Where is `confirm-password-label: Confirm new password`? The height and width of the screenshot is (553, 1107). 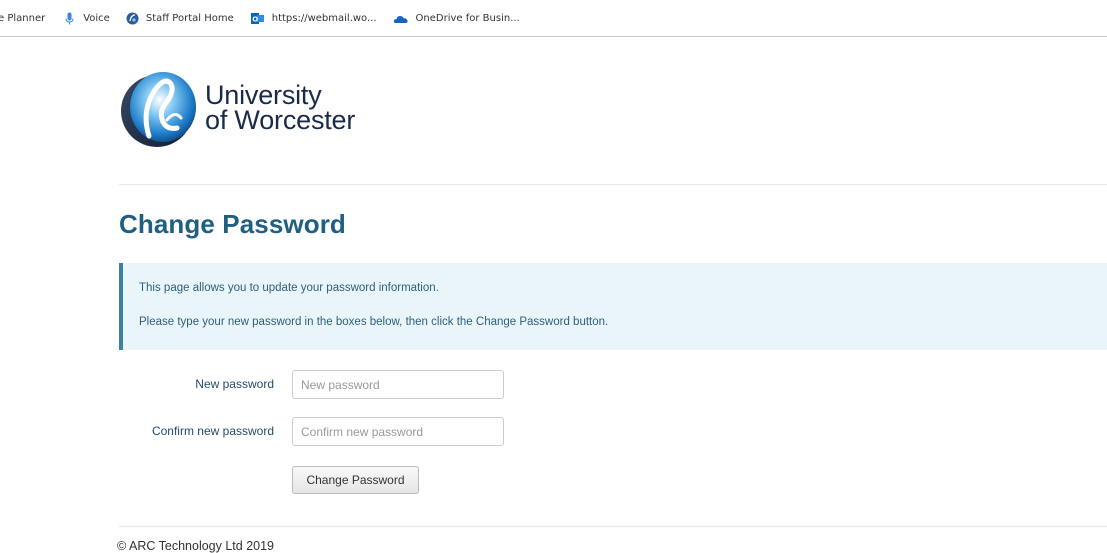
confirm-password-label: Confirm new password is located at coordinates (212, 431).